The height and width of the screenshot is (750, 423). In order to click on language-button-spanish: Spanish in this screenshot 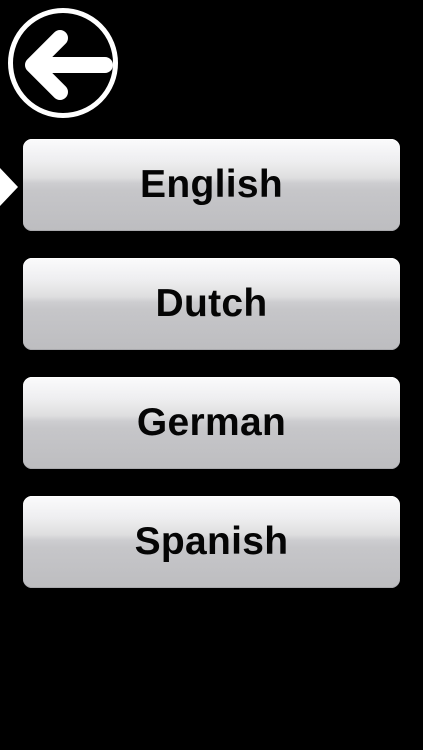, I will do `click(211, 542)`.